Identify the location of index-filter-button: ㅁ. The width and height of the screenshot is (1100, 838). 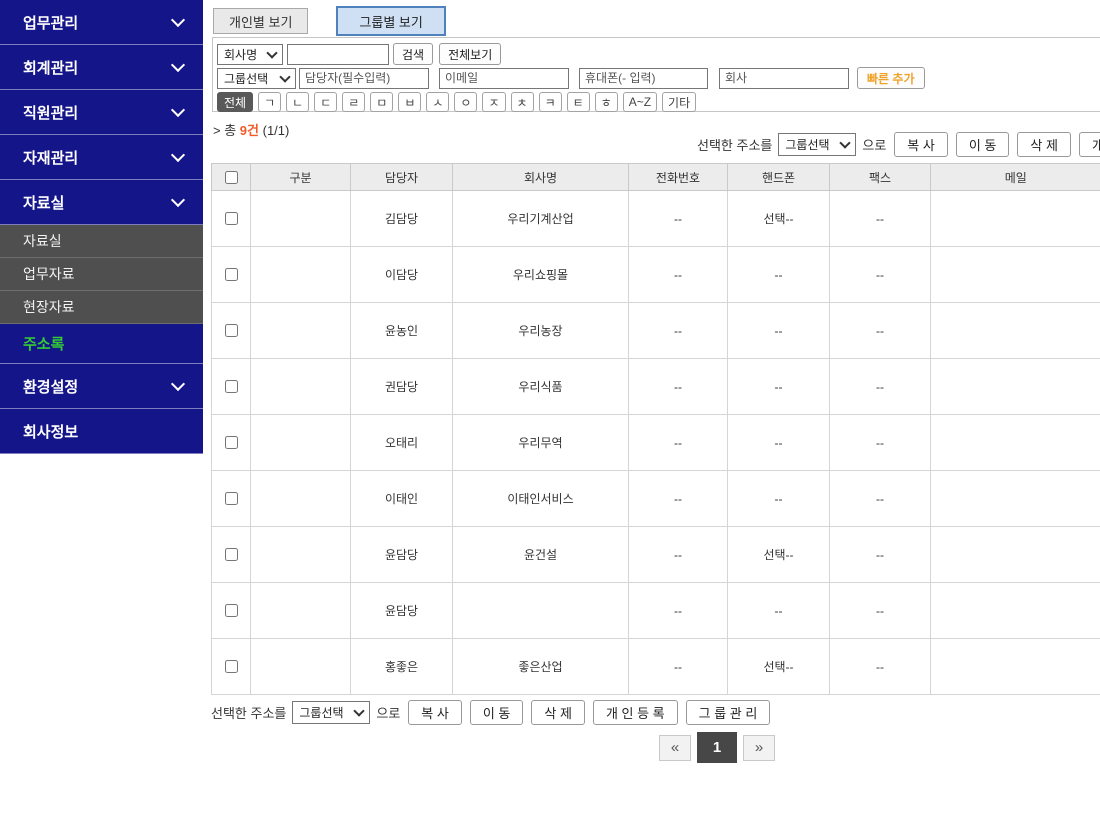
(382, 102).